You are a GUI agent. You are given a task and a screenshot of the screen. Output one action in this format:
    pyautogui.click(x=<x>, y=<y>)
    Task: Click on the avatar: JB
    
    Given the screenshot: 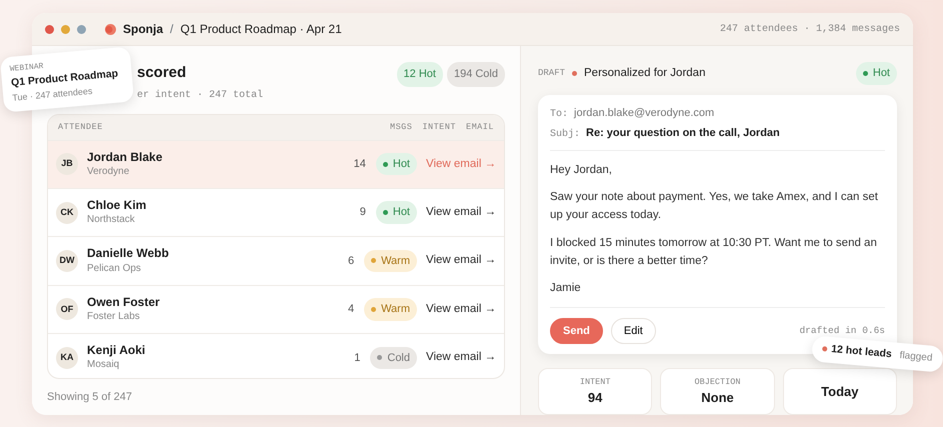 What is the action you would take?
    pyautogui.click(x=67, y=164)
    